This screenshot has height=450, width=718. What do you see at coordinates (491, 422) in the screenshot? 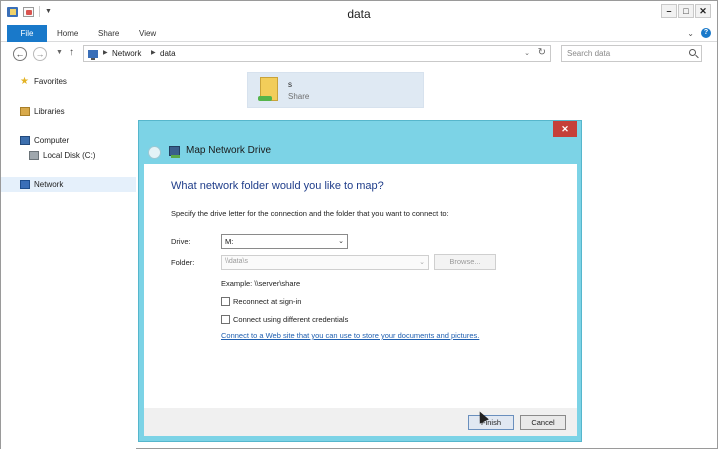
I see `finish-button: Finish` at bounding box center [491, 422].